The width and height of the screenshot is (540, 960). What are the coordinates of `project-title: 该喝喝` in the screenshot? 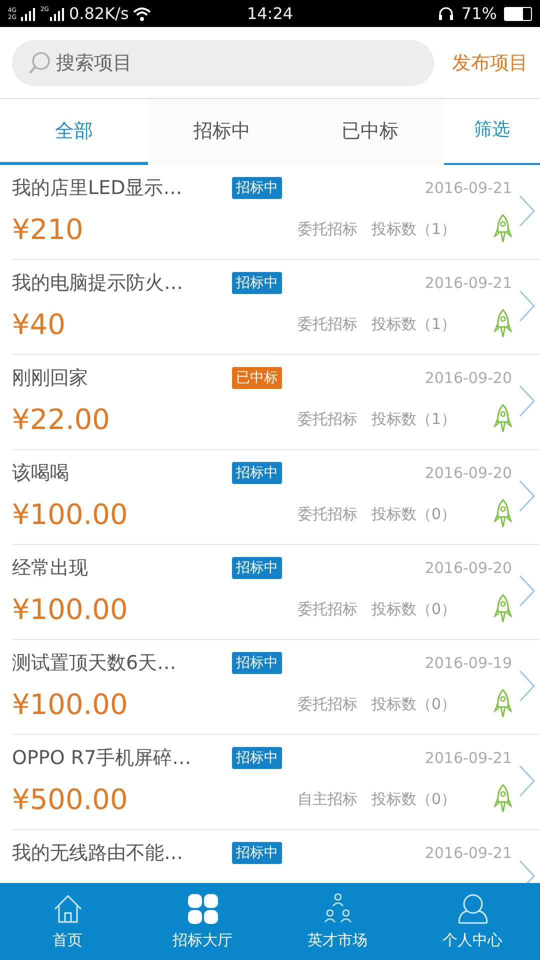 It's located at (41, 473).